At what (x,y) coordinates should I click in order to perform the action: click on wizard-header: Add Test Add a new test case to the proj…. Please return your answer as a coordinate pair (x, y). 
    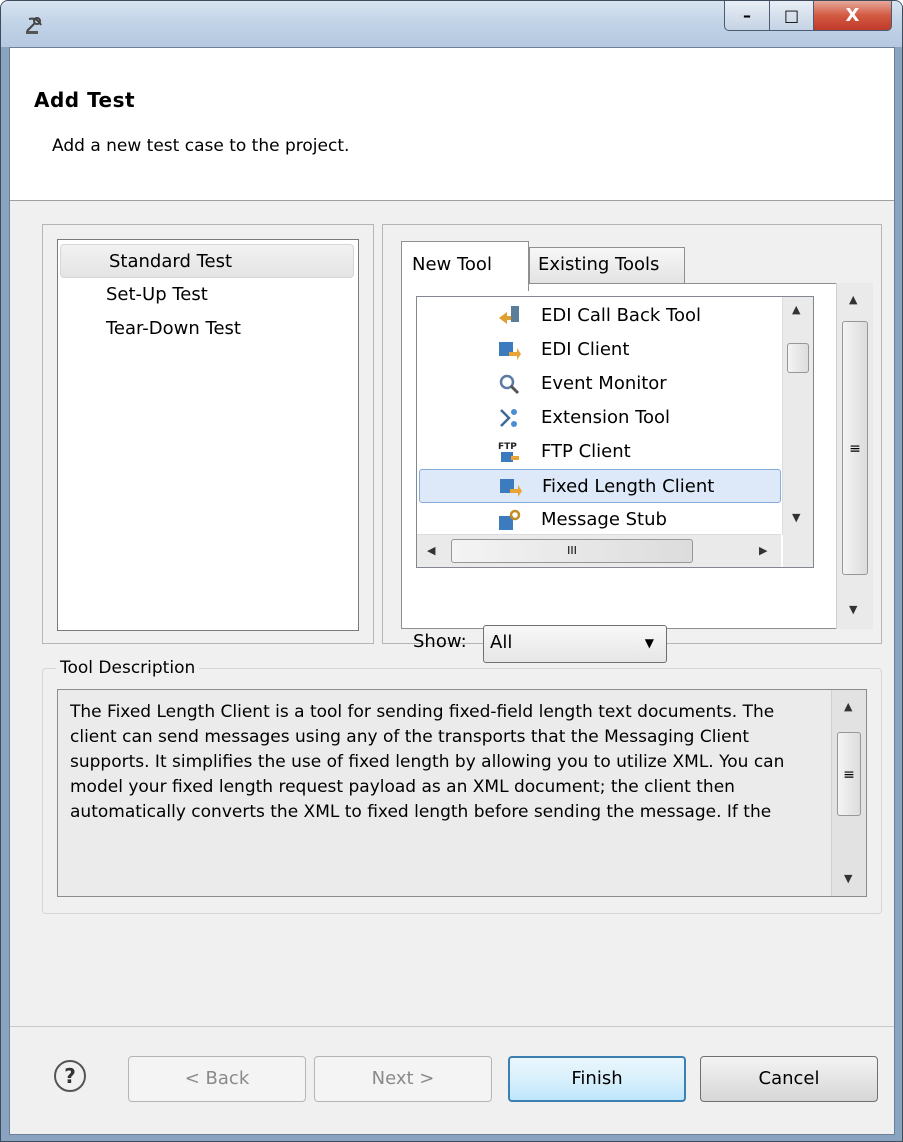
    Looking at the image, I should click on (452, 124).